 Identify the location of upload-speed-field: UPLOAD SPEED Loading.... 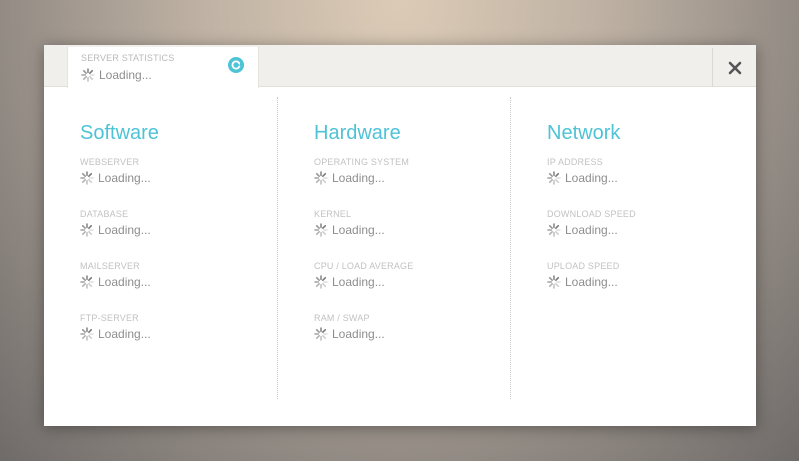
(642, 287).